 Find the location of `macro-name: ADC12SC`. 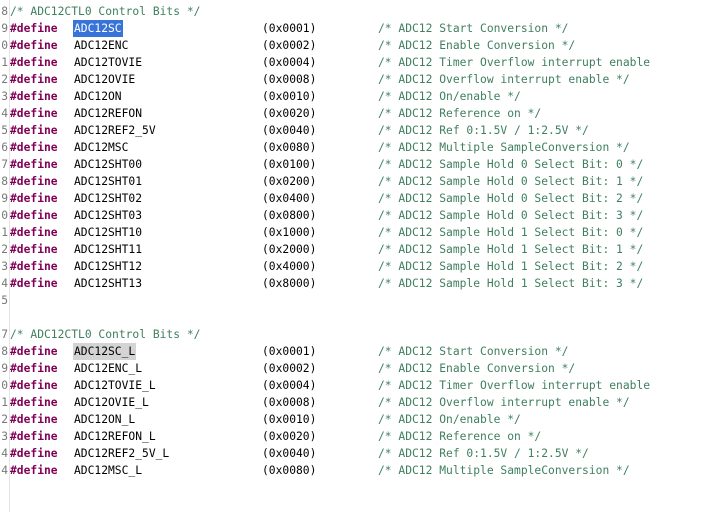

macro-name: ADC12SC is located at coordinates (98, 28).